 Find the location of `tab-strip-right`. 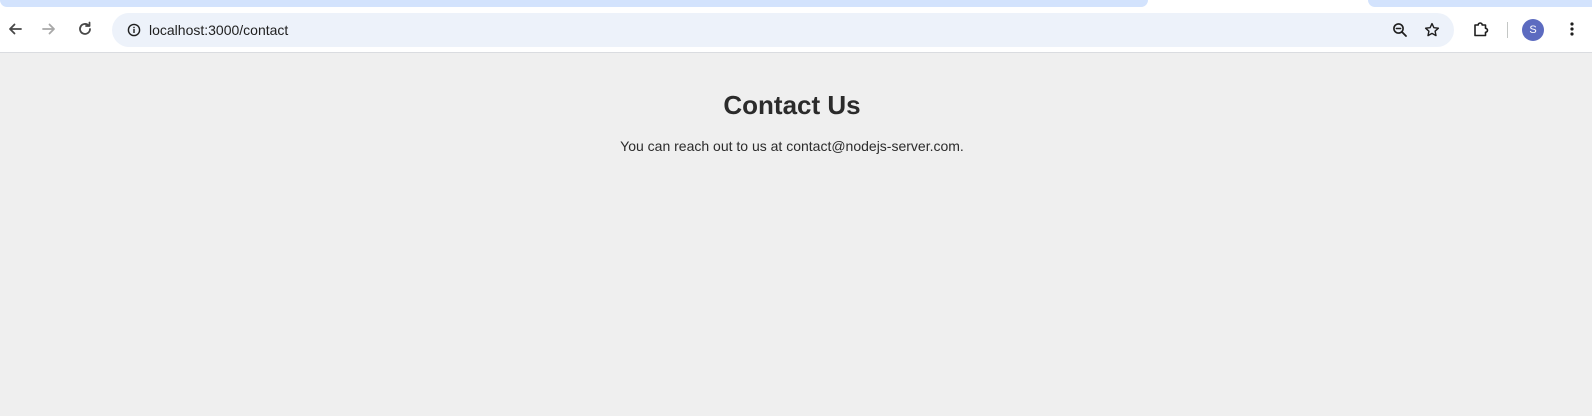

tab-strip-right is located at coordinates (1480, 3).